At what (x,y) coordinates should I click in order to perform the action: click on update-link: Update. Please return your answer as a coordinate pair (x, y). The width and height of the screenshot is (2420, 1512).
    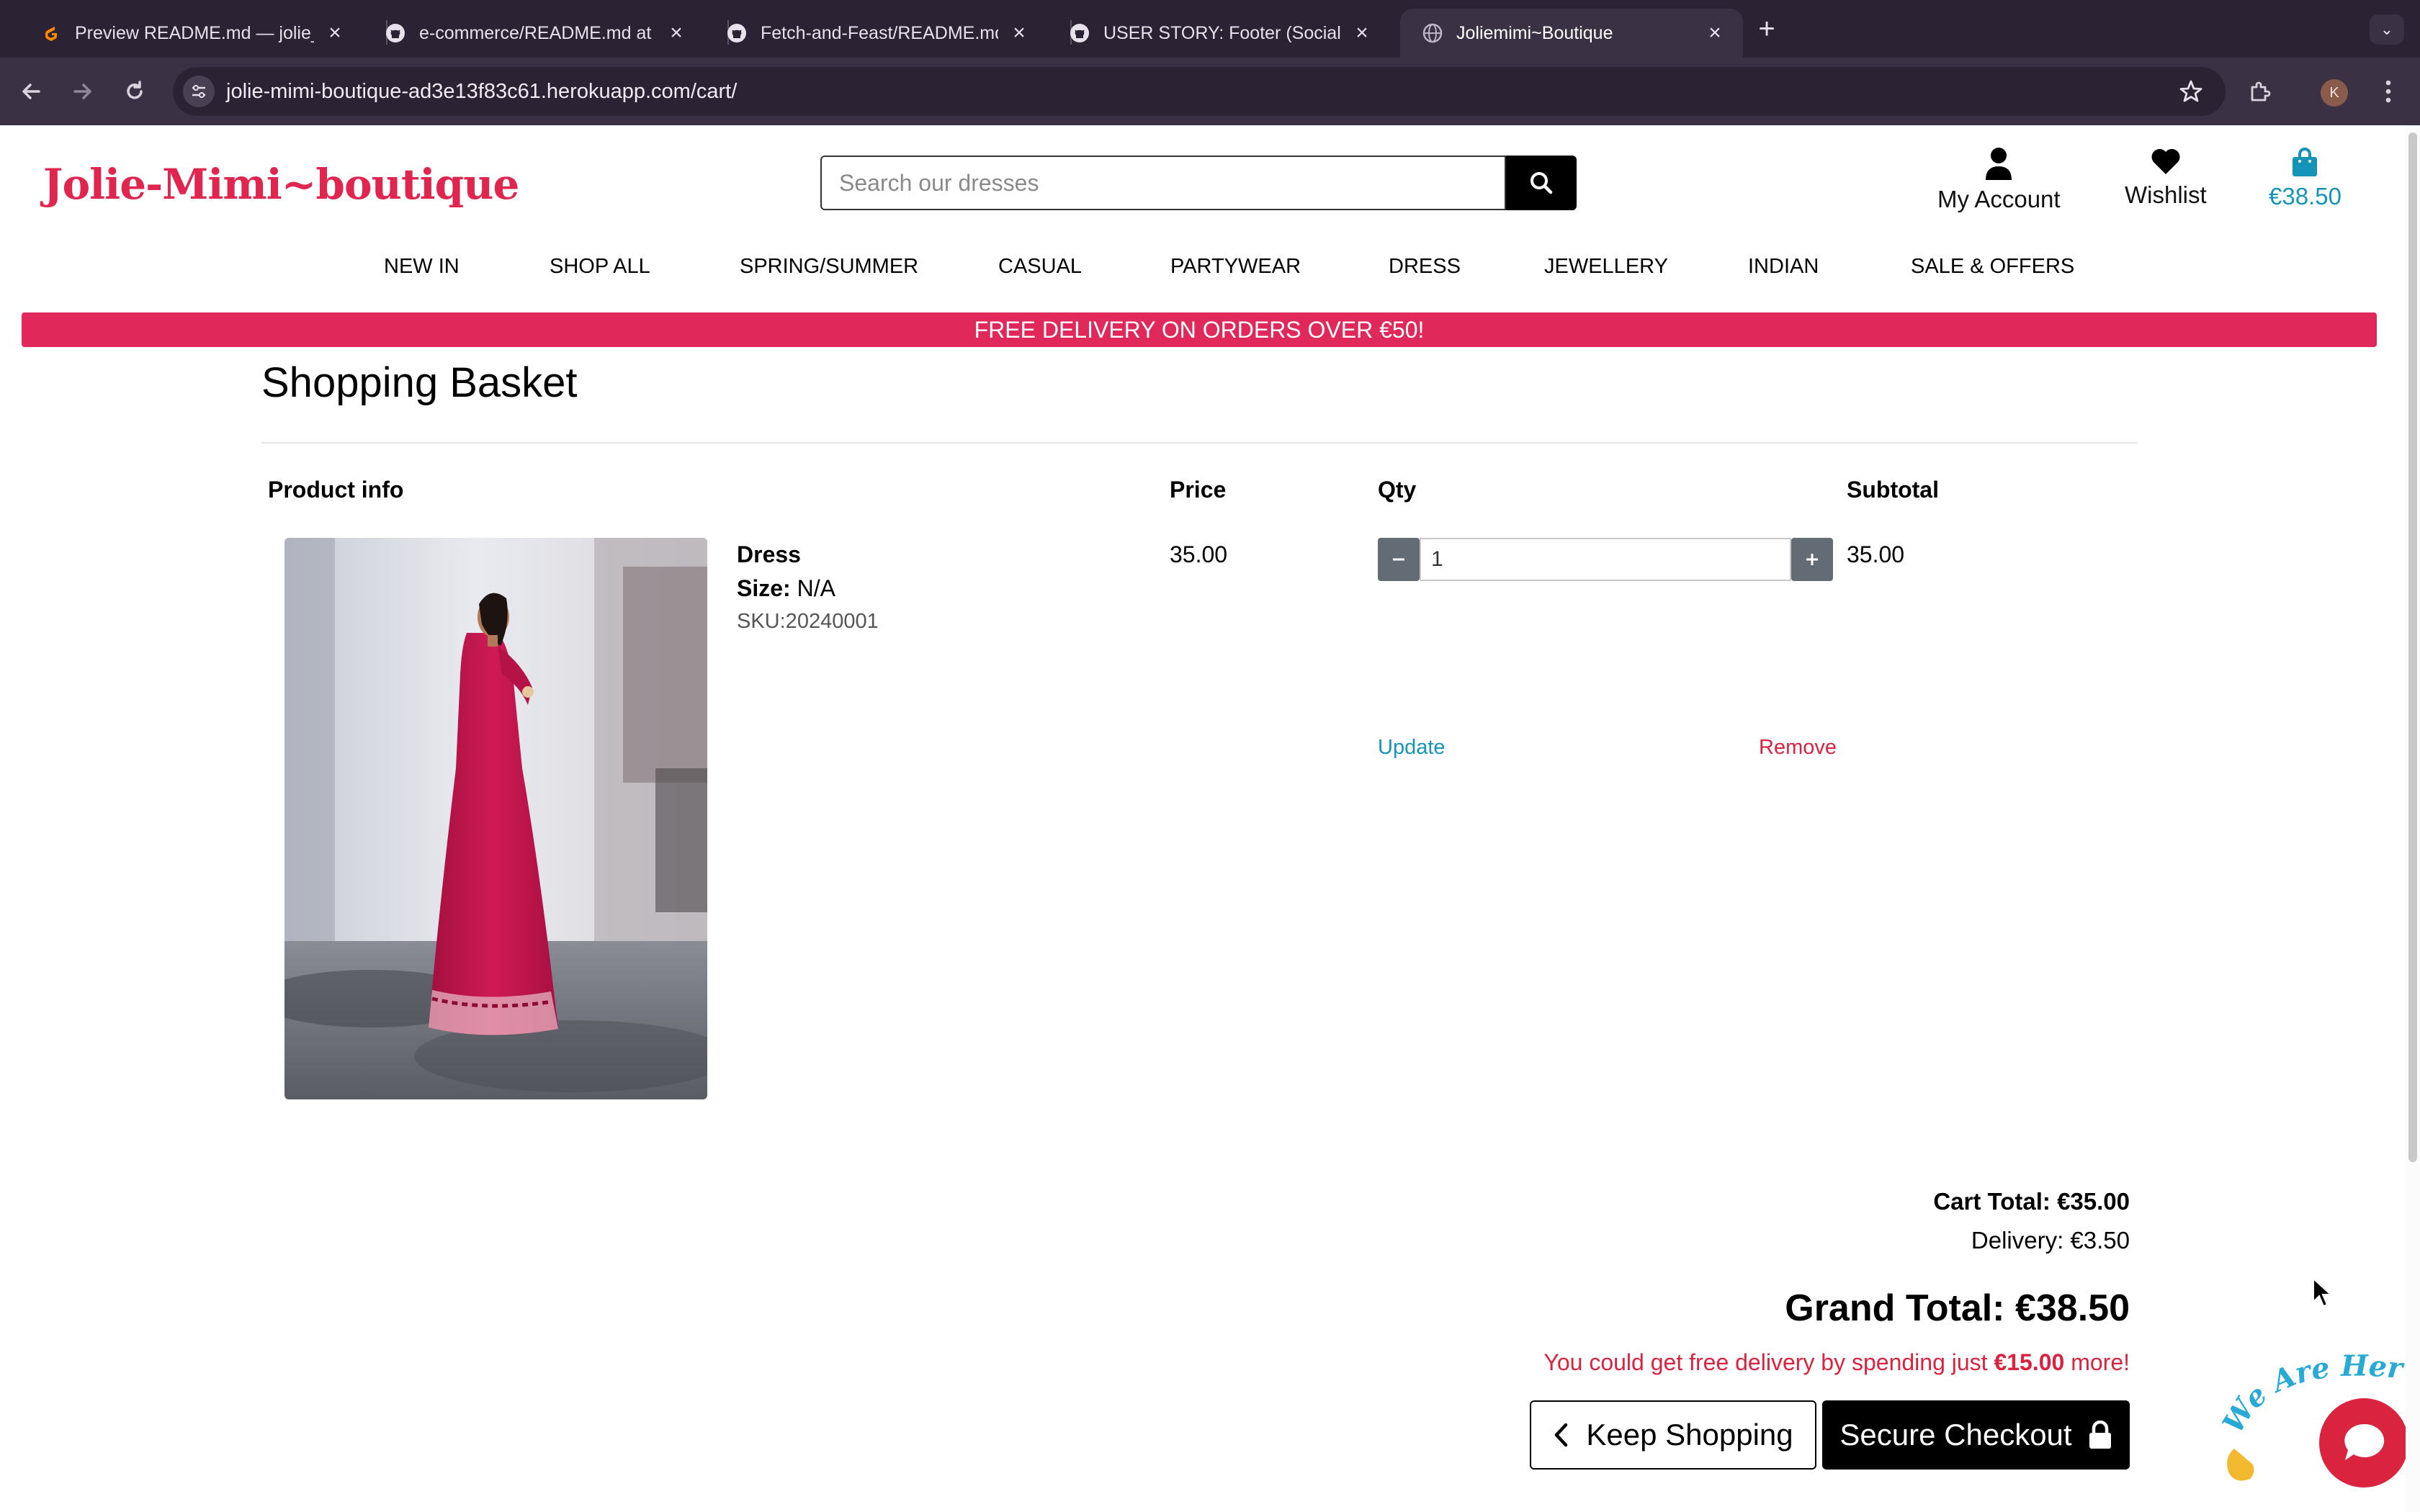
    Looking at the image, I should click on (1412, 748).